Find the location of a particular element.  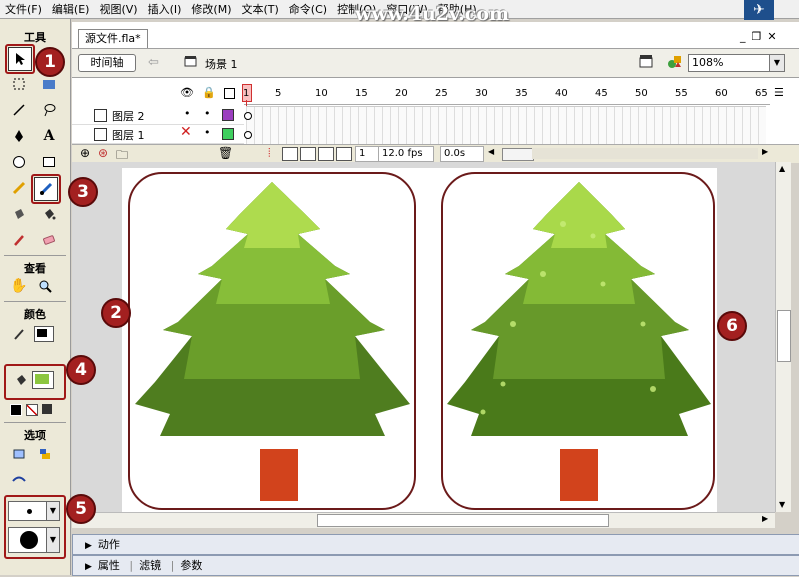

edit-symbols-icon is located at coordinates (675, 62).